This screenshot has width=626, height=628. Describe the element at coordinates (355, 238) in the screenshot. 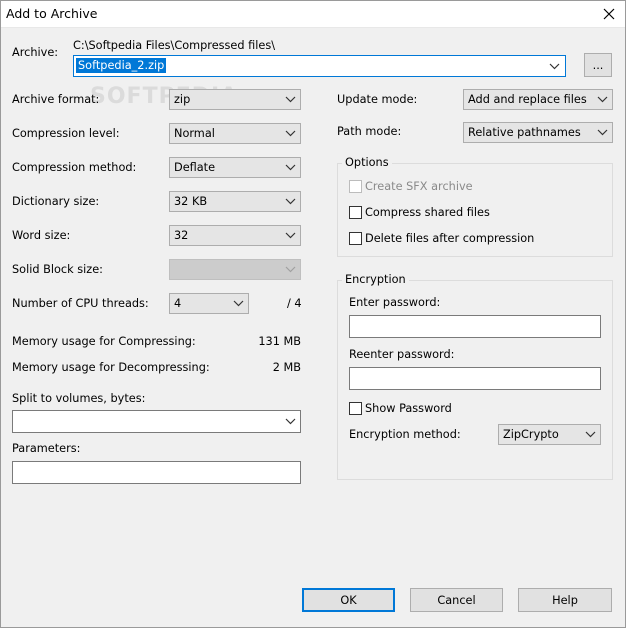

I see `delete-after-checkbox` at that location.